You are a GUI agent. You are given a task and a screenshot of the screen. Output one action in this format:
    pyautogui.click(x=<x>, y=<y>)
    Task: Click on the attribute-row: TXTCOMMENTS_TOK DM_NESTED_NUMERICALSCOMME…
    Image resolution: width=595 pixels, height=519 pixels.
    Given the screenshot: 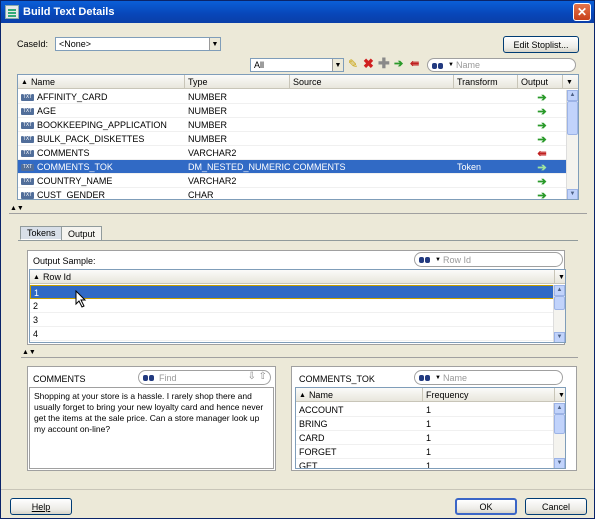 What is the action you would take?
    pyautogui.click(x=292, y=167)
    